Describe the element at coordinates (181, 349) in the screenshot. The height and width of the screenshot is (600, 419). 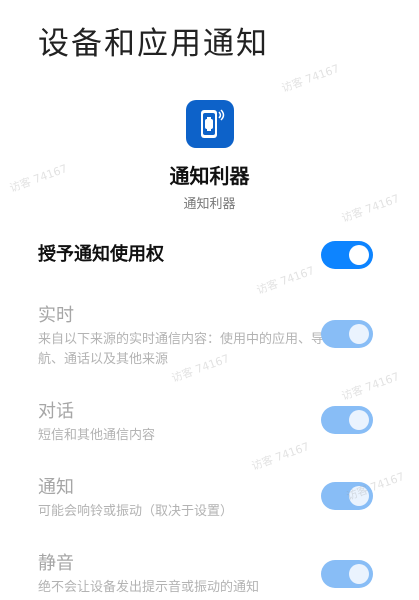
I see `setting-desc-realtime: 来自以下来源的实时通信内容：使用中的应用、导航、通话以及其他来源` at that location.